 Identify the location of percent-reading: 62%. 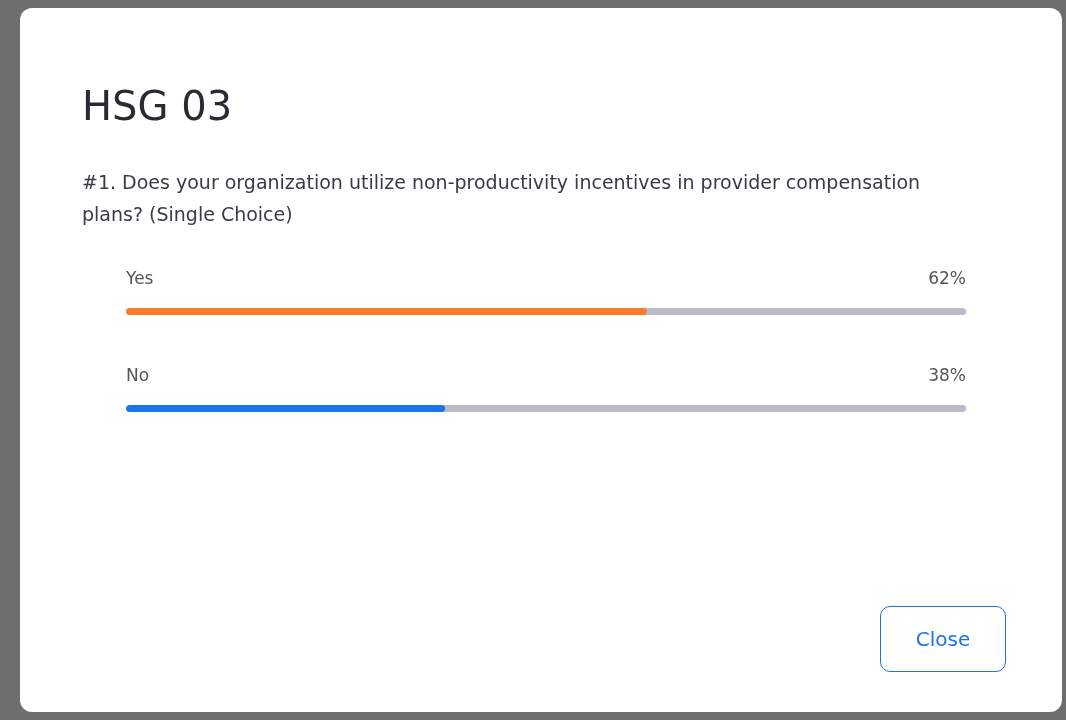
(947, 278).